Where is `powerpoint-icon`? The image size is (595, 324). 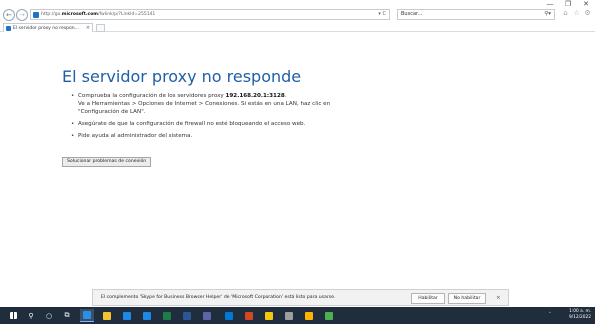
powerpoint-icon is located at coordinates (249, 315).